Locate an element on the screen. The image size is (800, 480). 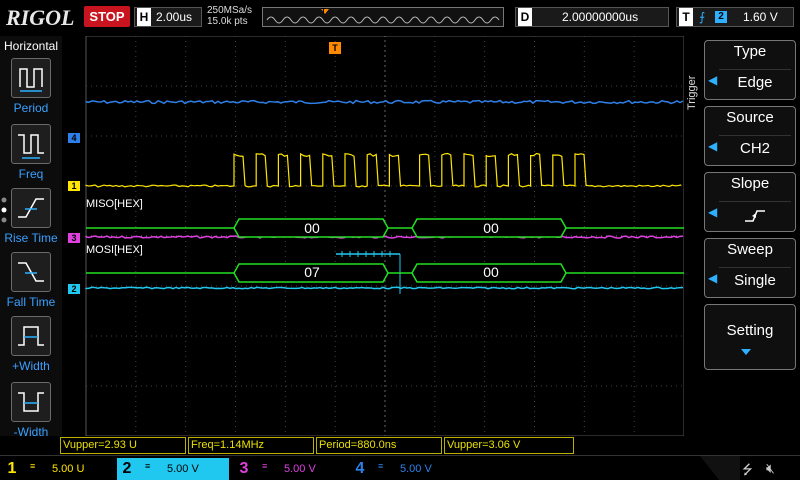
ch4-offset-marker: 4 is located at coordinates (74, 138).